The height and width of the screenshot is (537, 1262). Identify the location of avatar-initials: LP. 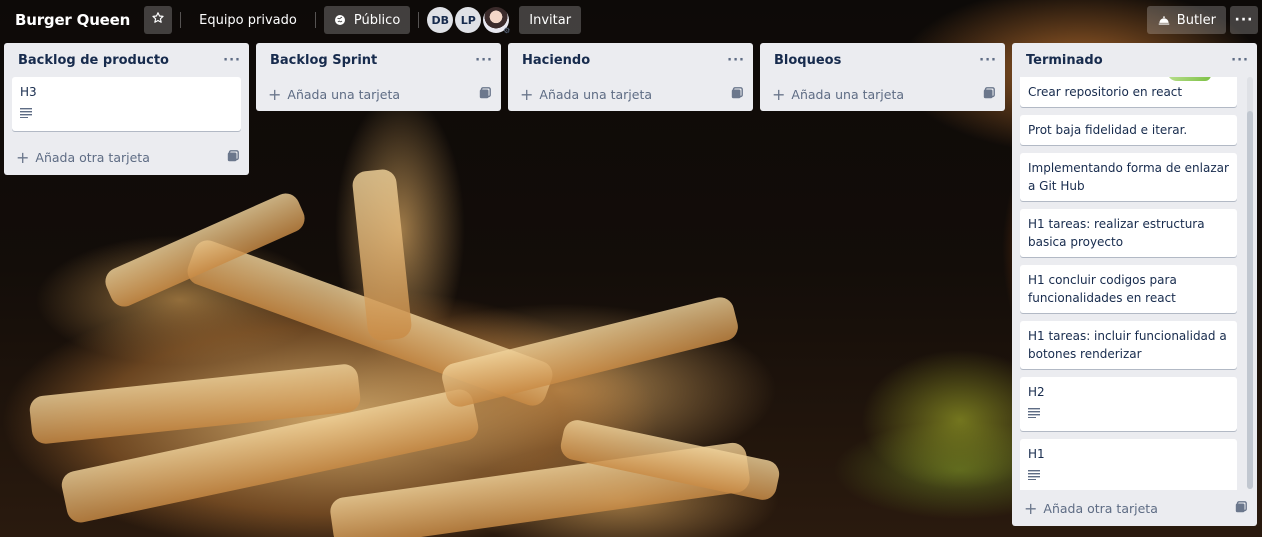
(468, 20).